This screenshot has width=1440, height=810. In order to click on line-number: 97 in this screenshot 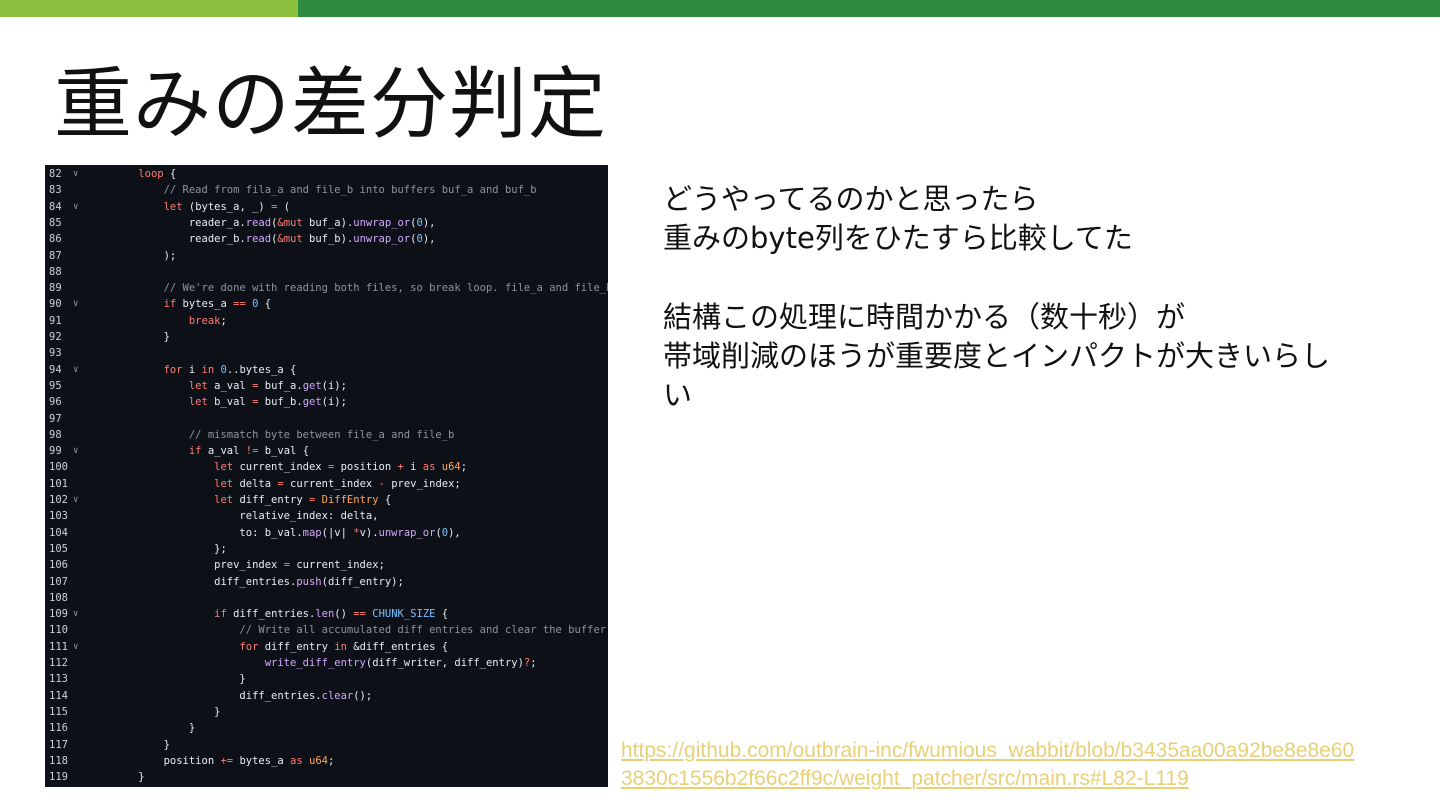, I will do `click(55, 418)`.